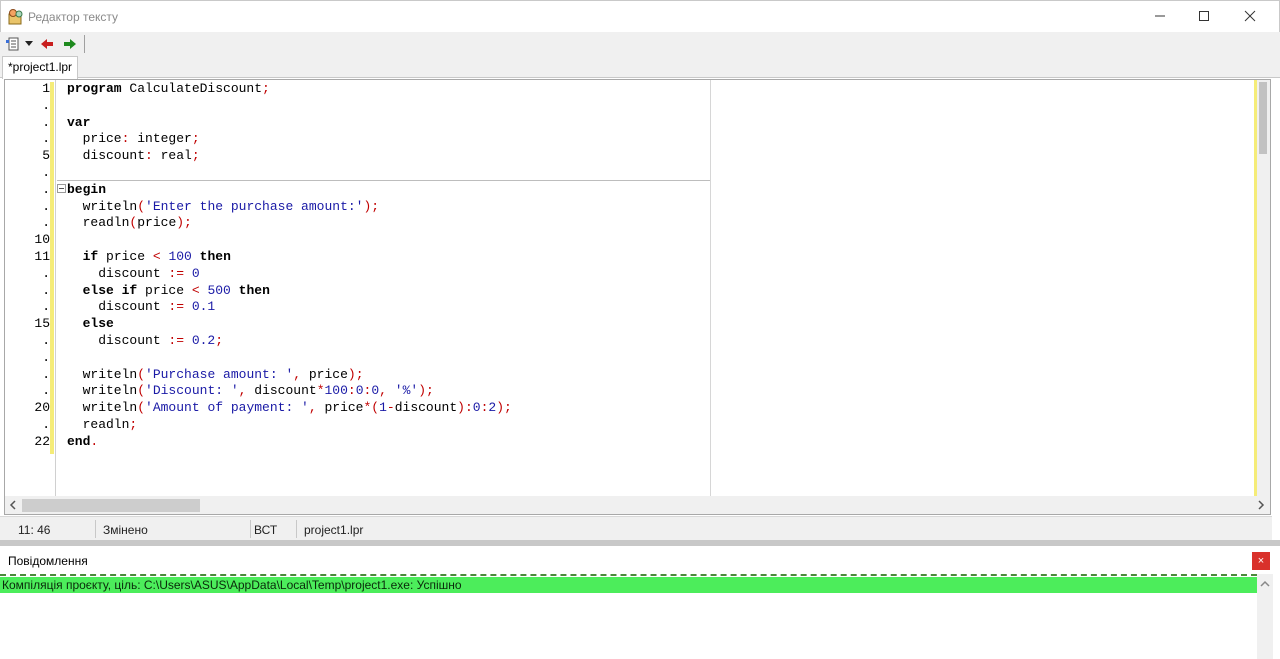 The width and height of the screenshot is (1280, 659). Describe the element at coordinates (47, 44) in the screenshot. I see `back-arrow-icon` at that location.